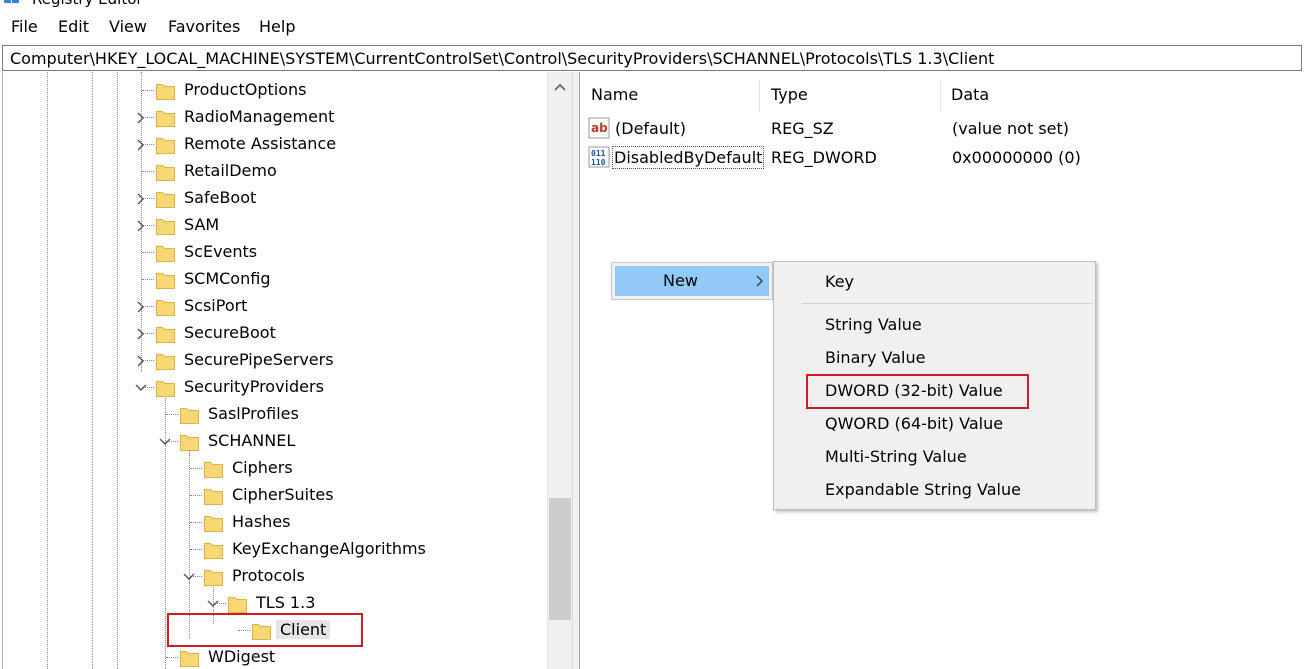 This screenshot has height=669, width=1307. Describe the element at coordinates (1016, 157) in the screenshot. I see `value-data: 0x00000000 (0)` at that location.